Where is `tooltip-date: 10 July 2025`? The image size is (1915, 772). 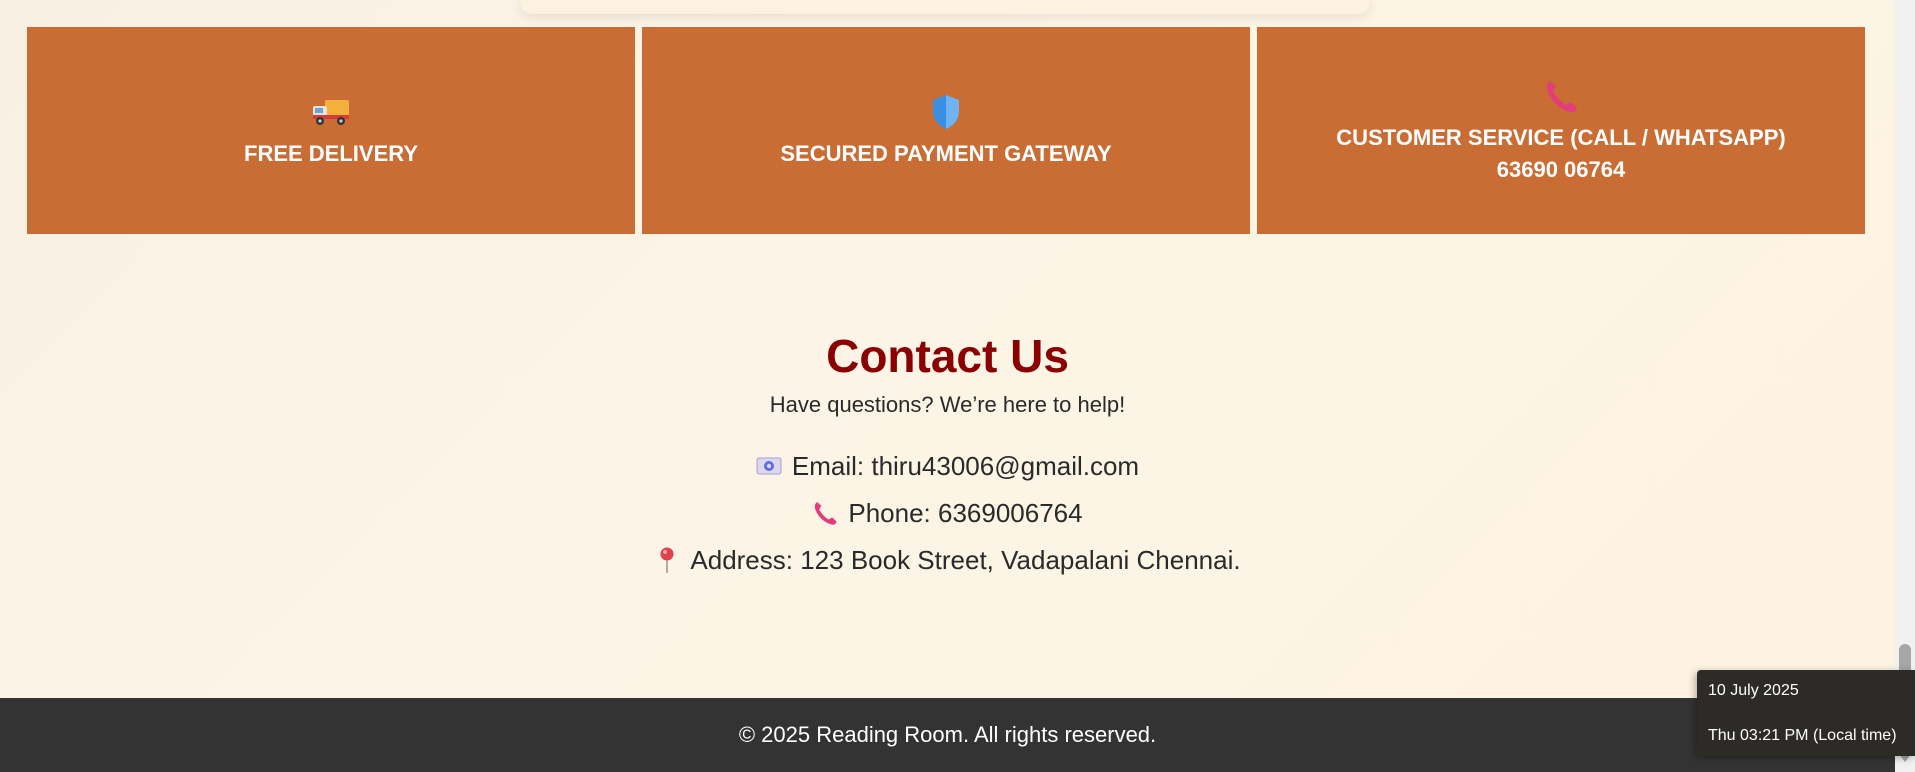
tooltip-date: 10 July 2025 is located at coordinates (1753, 690).